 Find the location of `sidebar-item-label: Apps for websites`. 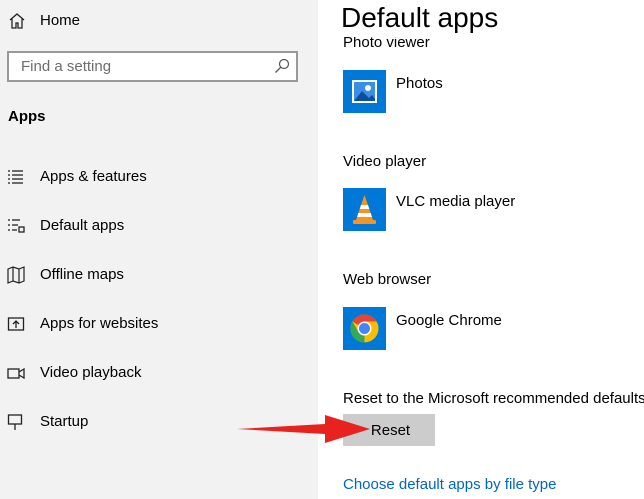

sidebar-item-label: Apps for websites is located at coordinates (99, 323).